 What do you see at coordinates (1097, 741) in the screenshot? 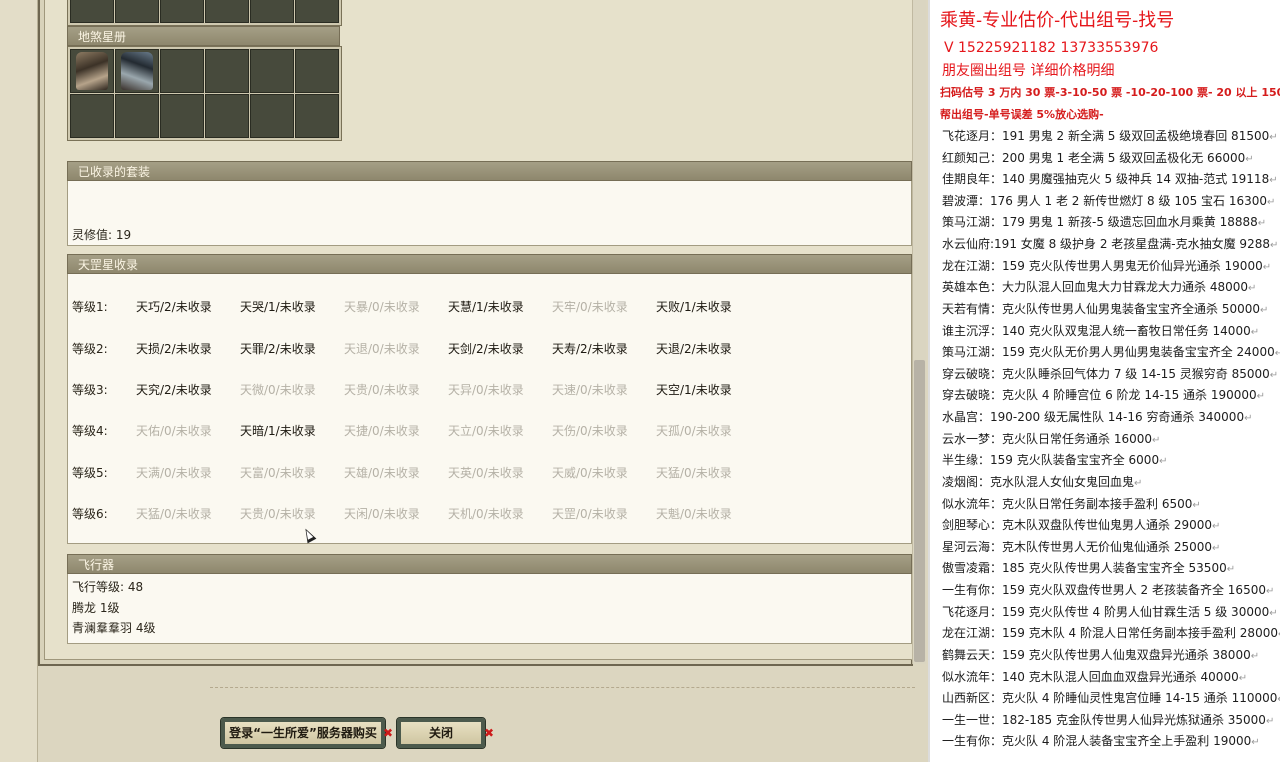
I see `note-entry-text: 一生有你：克火队 4 阶混人装备宝宝齐全上手盈利 19000` at bounding box center [1097, 741].